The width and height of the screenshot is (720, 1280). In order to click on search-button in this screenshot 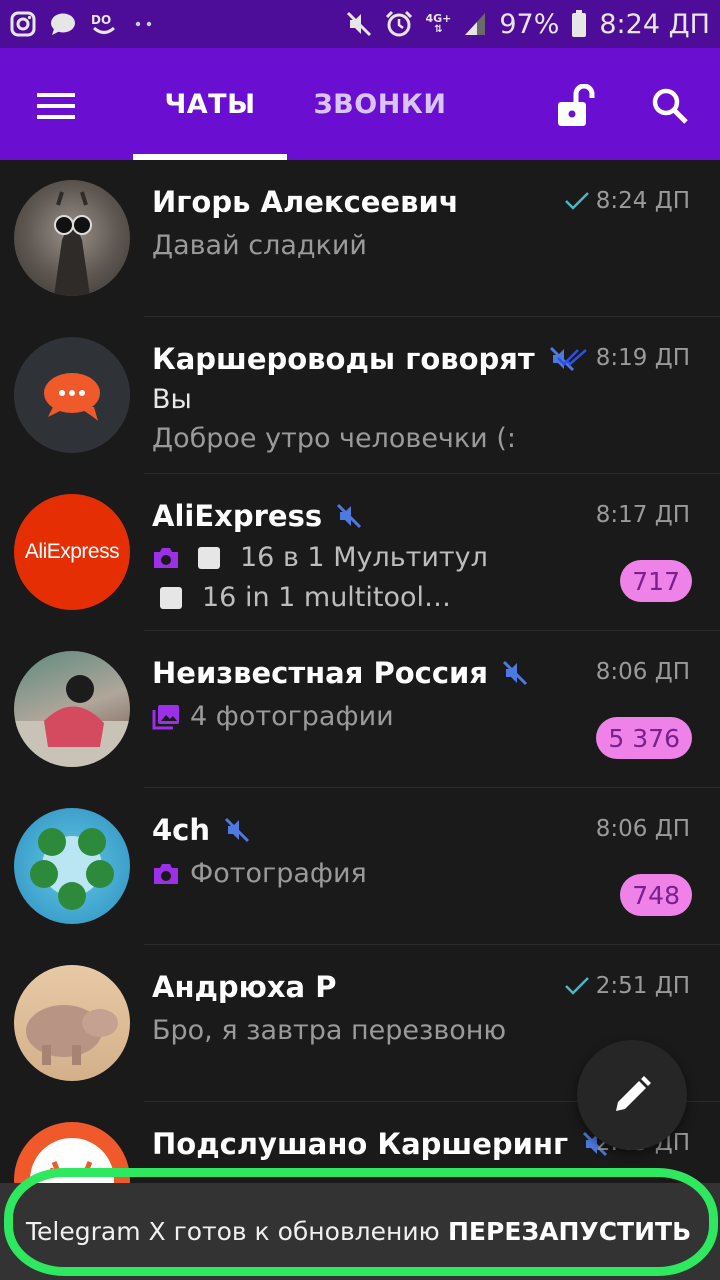, I will do `click(670, 106)`.